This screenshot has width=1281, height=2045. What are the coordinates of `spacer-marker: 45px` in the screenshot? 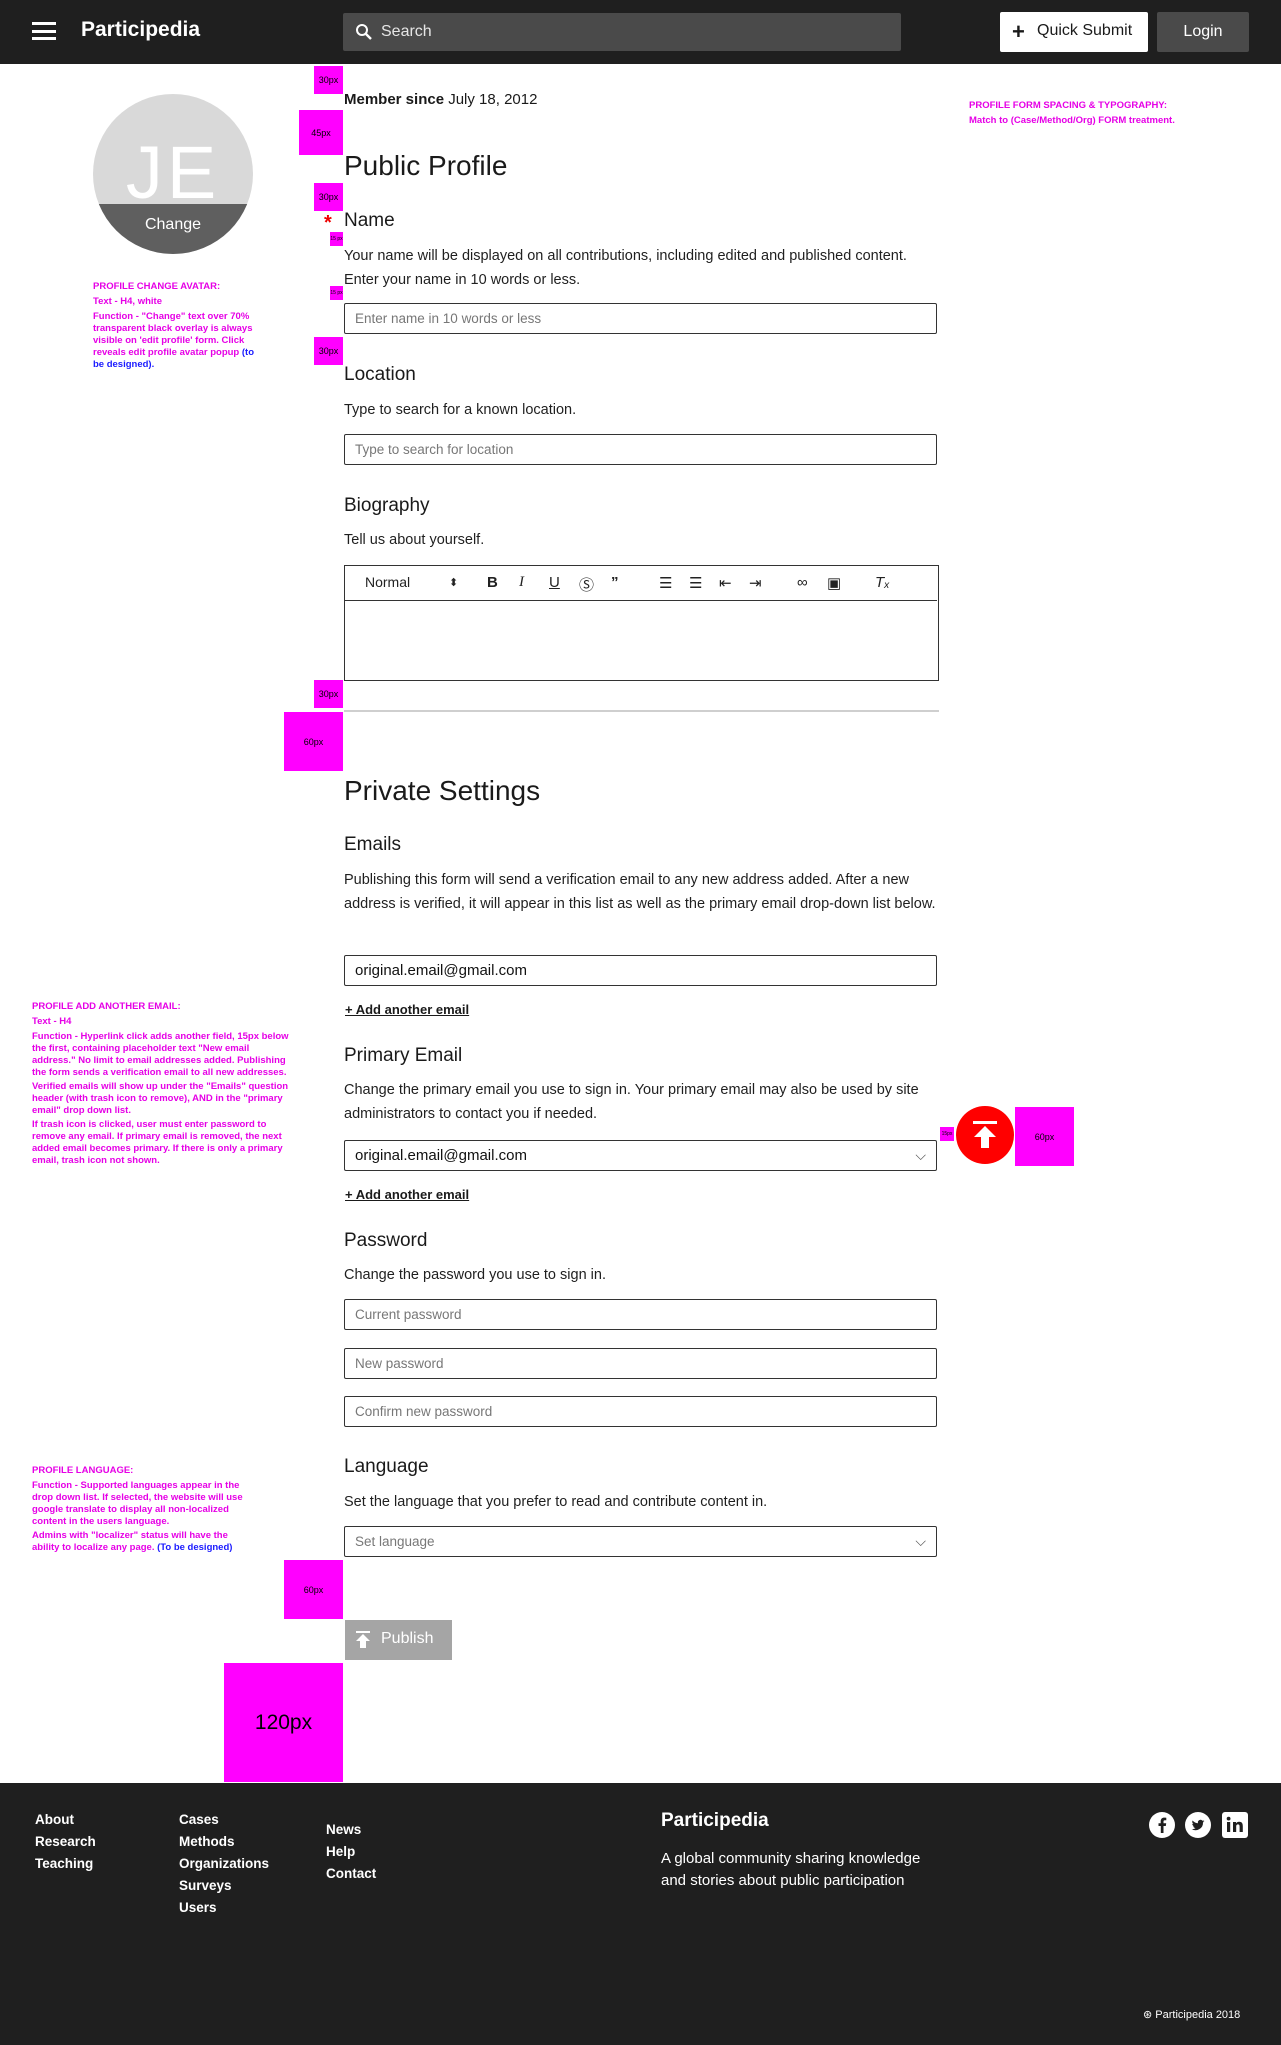 It's located at (321, 132).